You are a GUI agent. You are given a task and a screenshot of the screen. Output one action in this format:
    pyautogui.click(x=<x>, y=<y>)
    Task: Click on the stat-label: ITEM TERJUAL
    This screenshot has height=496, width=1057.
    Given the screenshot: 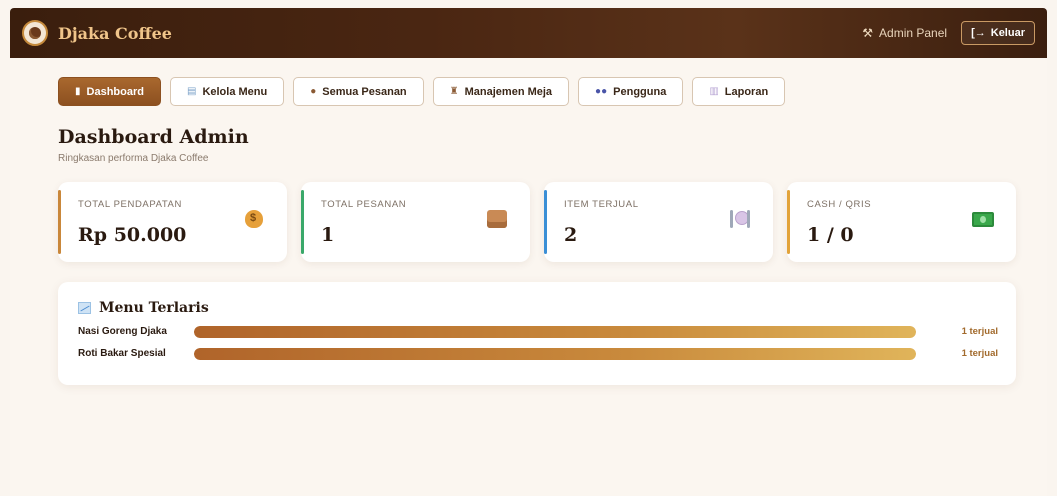 What is the action you would take?
    pyautogui.click(x=601, y=204)
    